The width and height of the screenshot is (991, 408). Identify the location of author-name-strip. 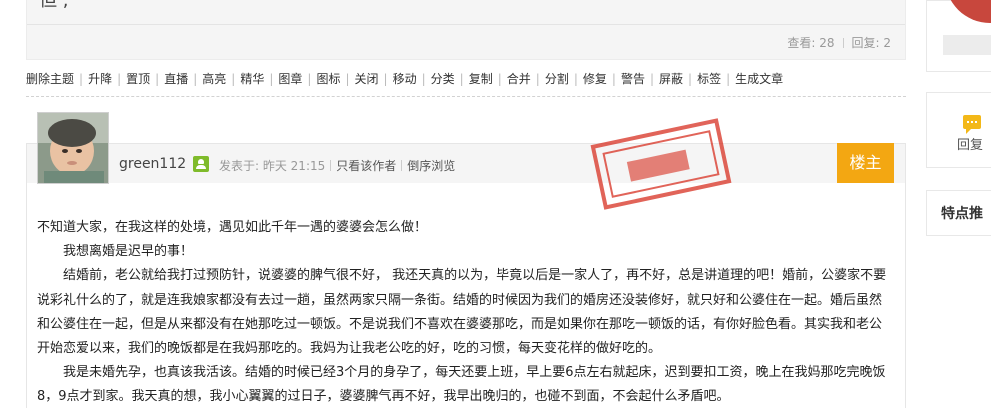
(967, 45).